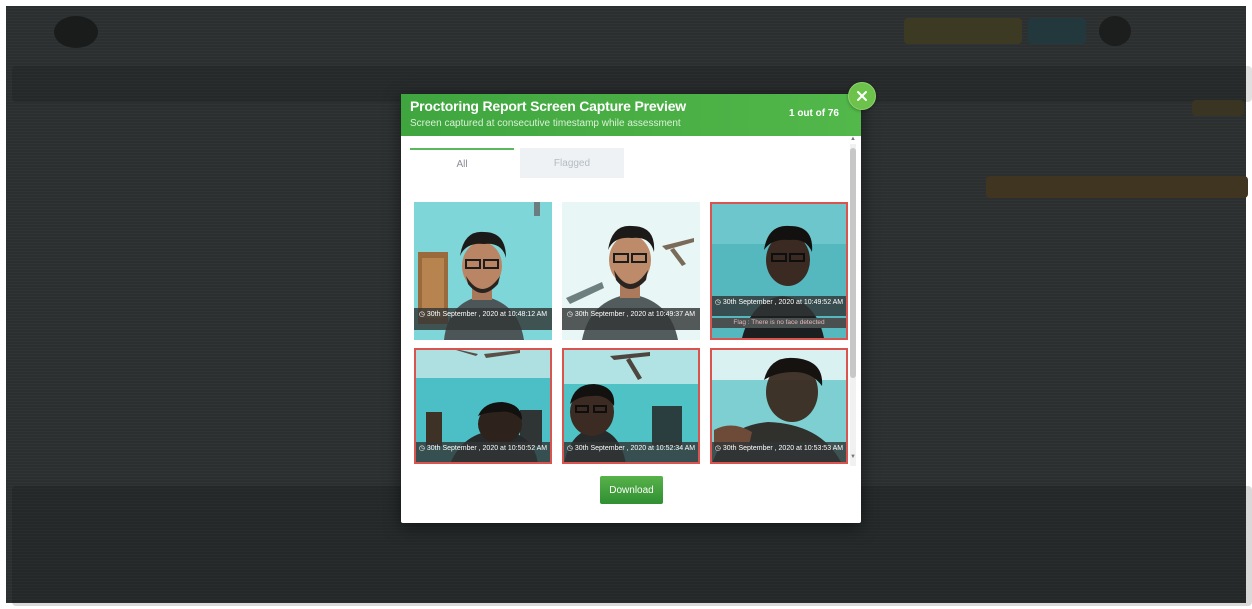 This screenshot has width=1252, height=609. What do you see at coordinates (483, 319) in the screenshot?
I see `capture-timestamp: ◷ 30th September , 2020 at 10:48:12 AM` at bounding box center [483, 319].